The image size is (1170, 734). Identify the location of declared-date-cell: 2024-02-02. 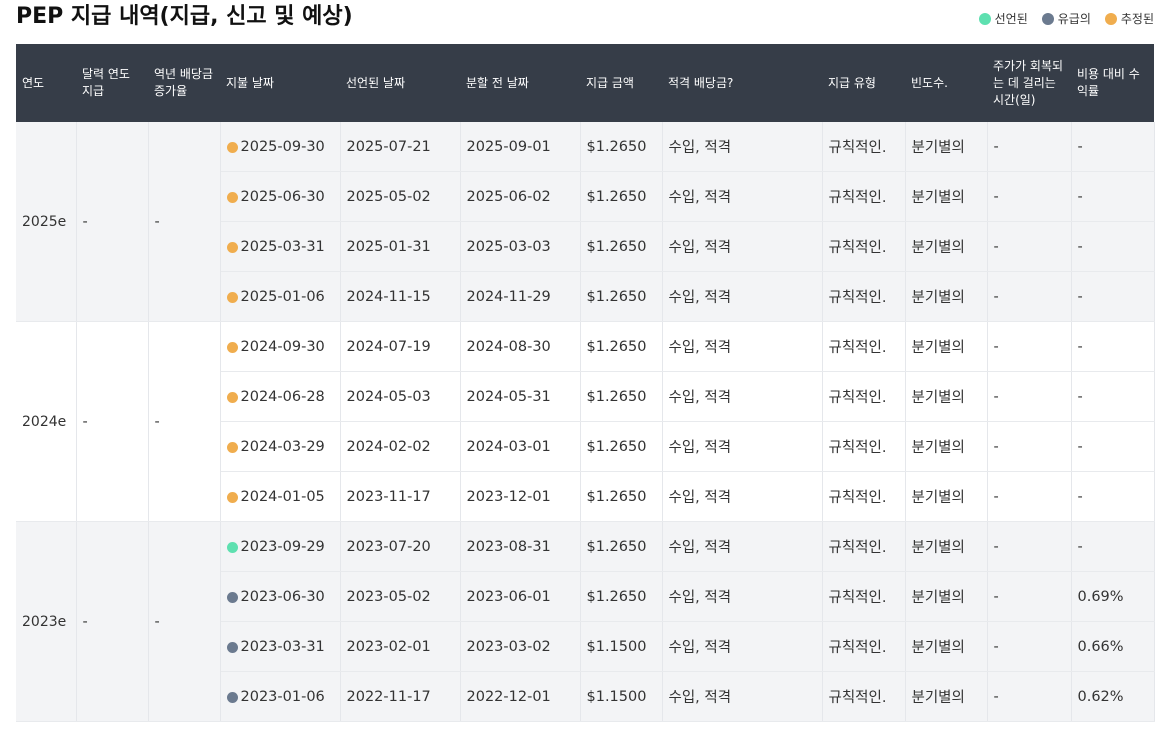
(400, 446).